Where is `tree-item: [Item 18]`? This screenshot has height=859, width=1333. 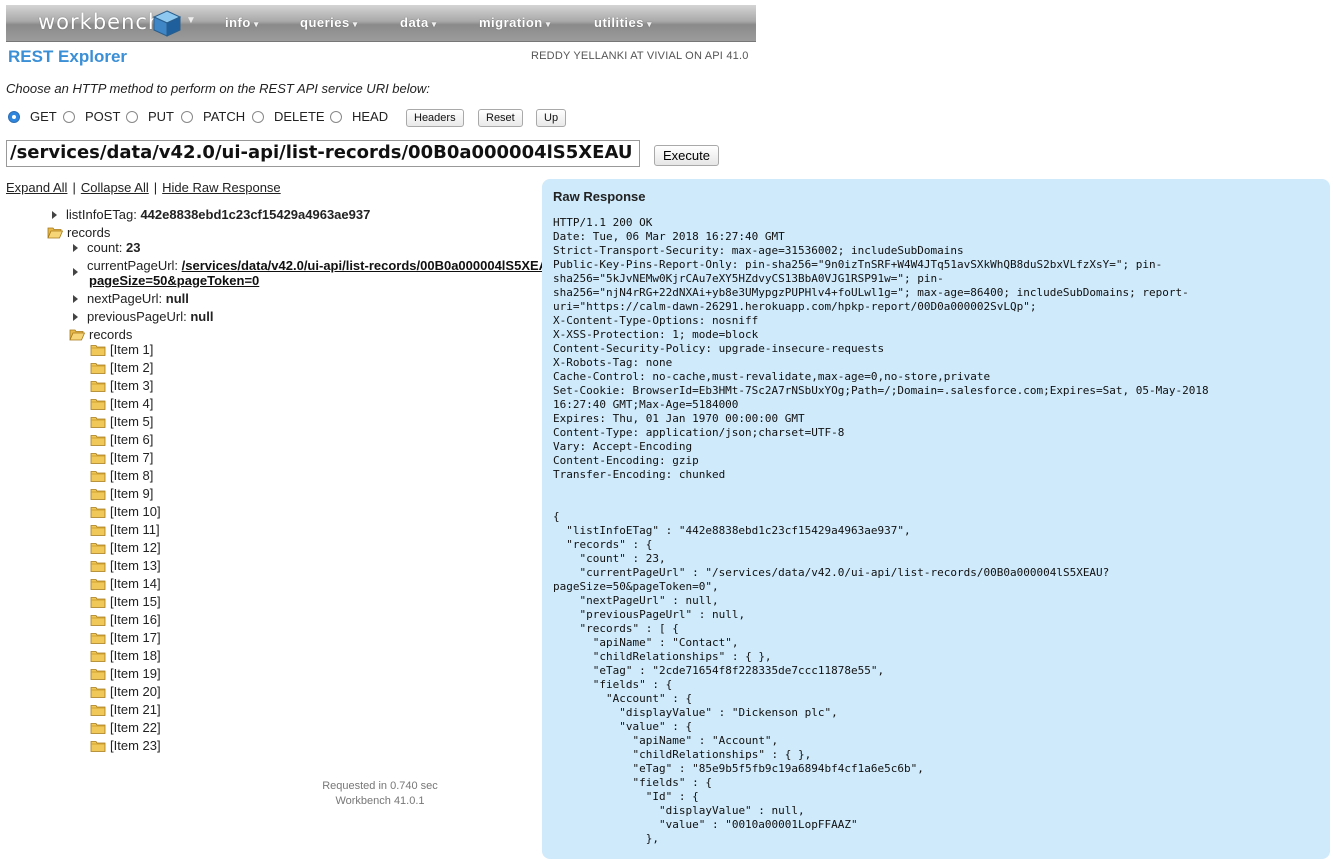 tree-item: [Item 18] is located at coordinates (125, 655).